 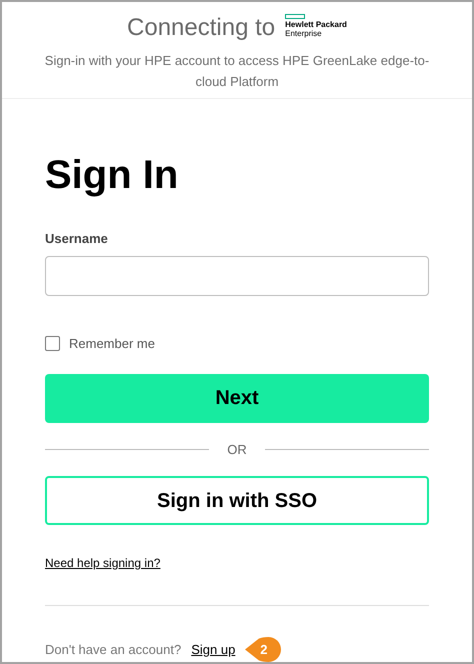 What do you see at coordinates (52, 344) in the screenshot?
I see `checkbox` at bounding box center [52, 344].